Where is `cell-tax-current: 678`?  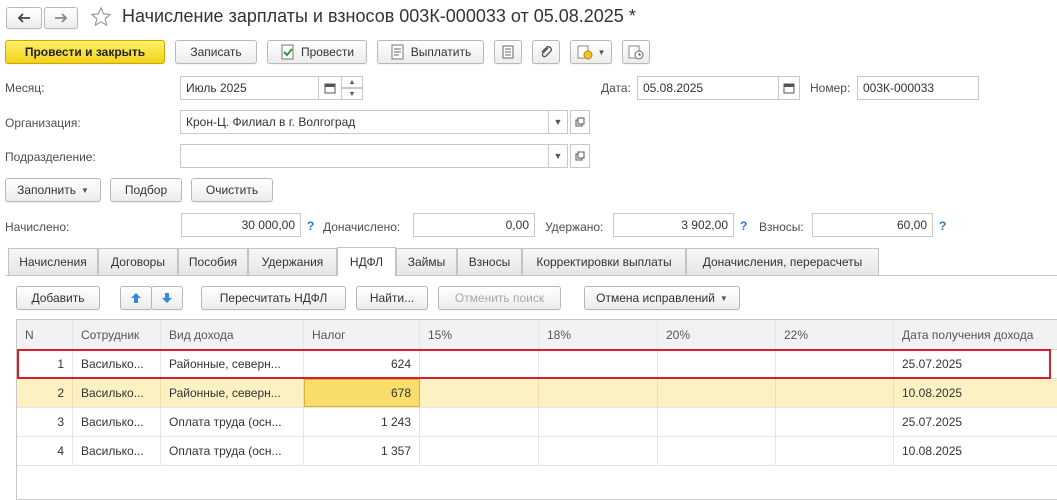
cell-tax-current: 678 is located at coordinates (362, 393).